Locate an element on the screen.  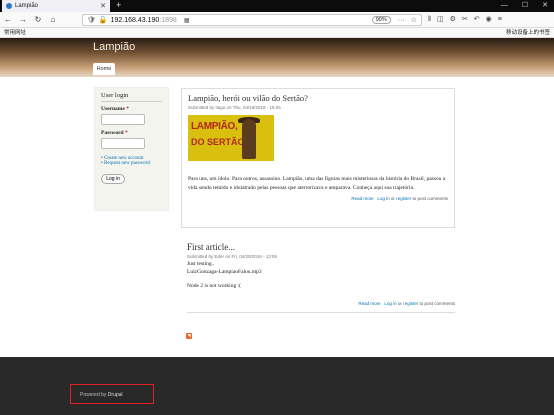
page-actions-icon: ··· is located at coordinates (401, 20).